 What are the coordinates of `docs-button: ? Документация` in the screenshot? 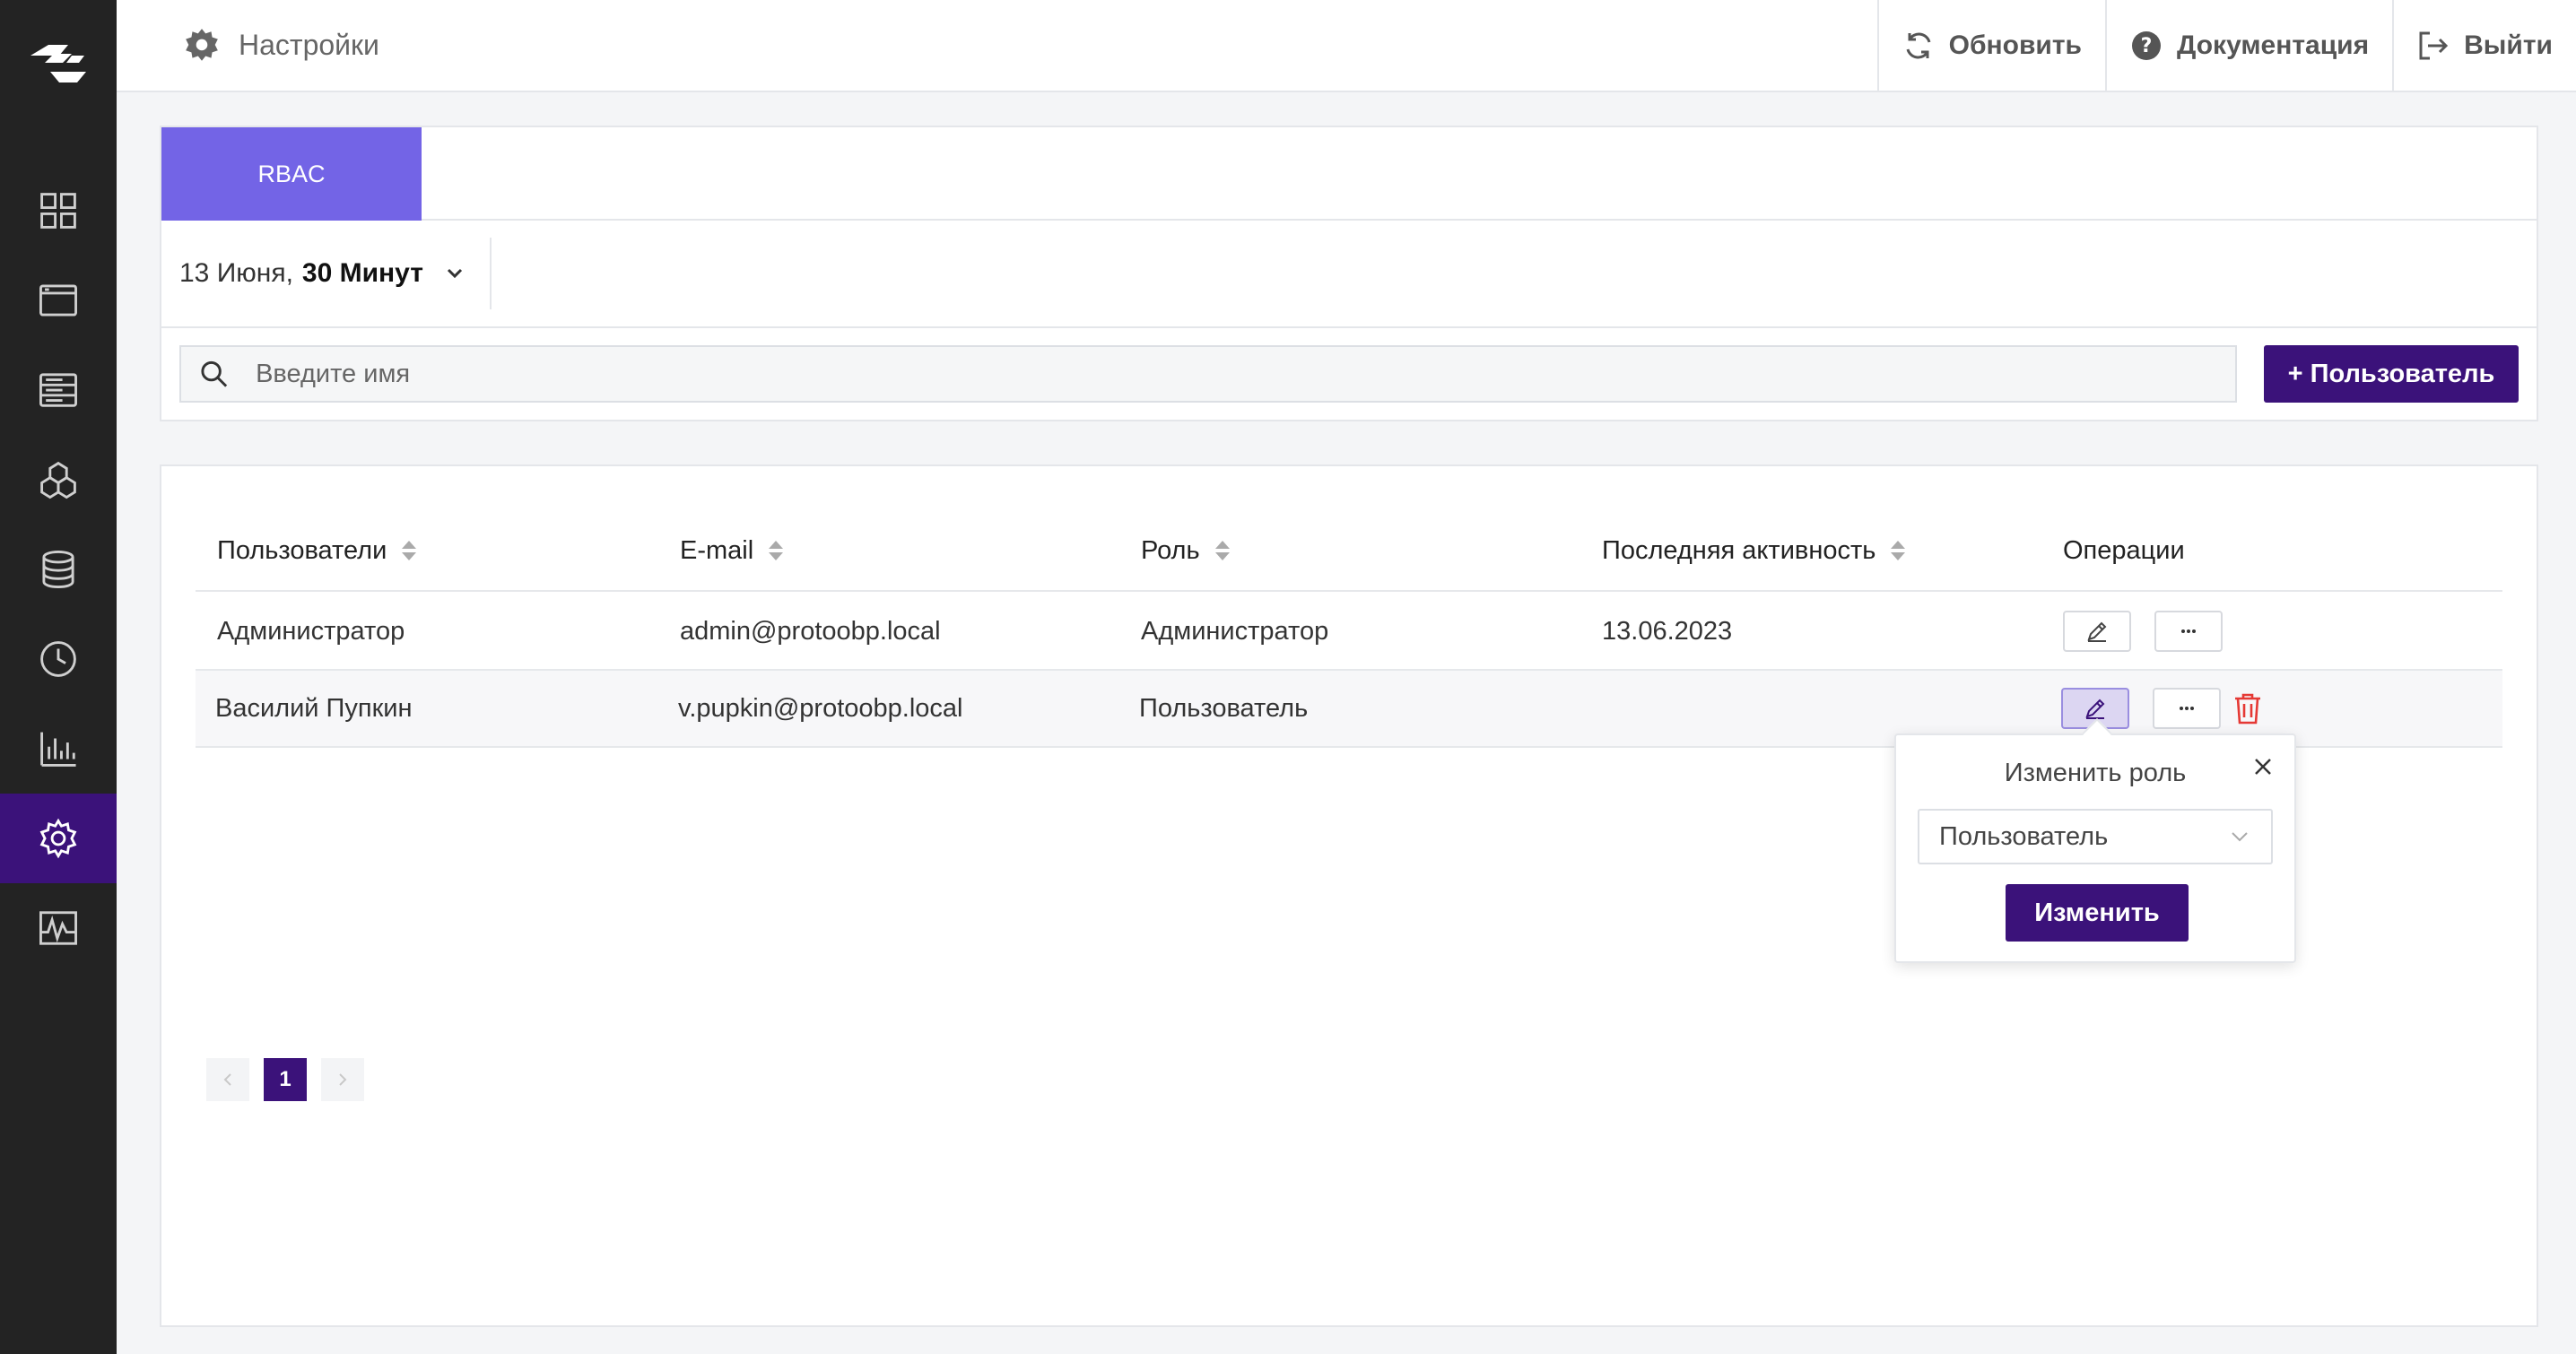 It's located at (2248, 45).